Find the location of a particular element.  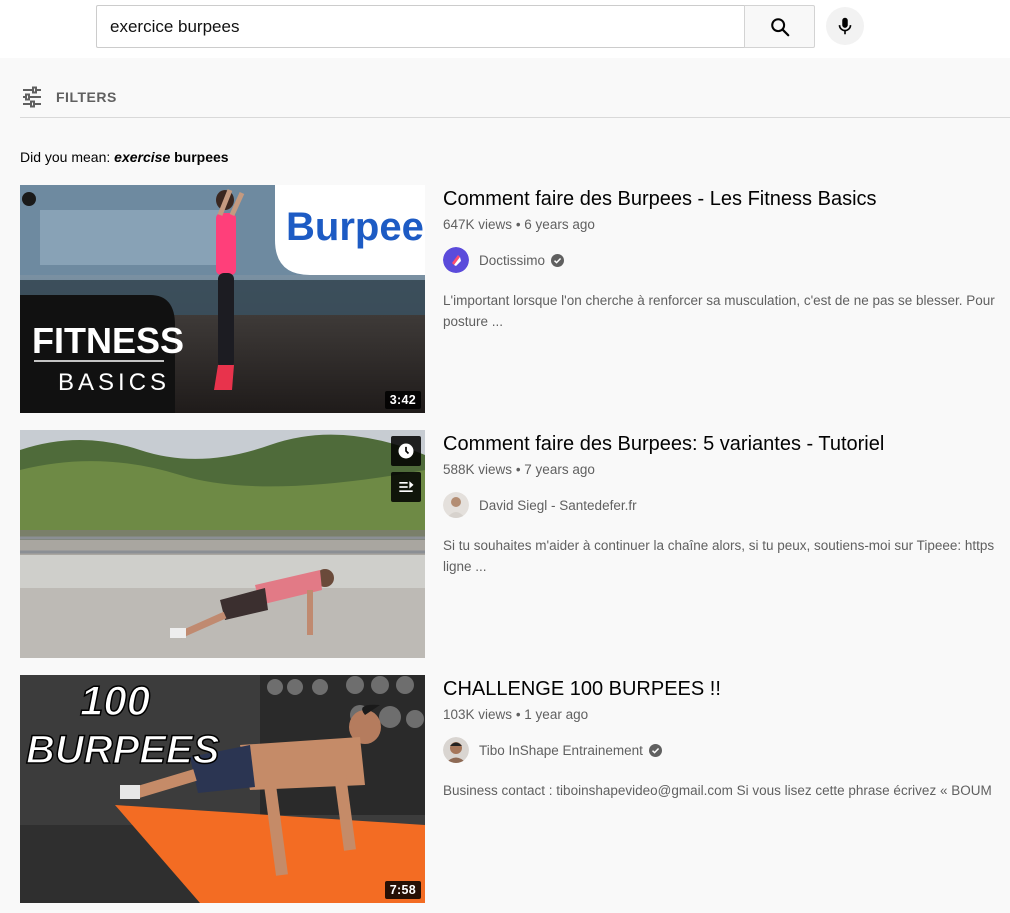

filters-label: FILTERS is located at coordinates (86, 97).